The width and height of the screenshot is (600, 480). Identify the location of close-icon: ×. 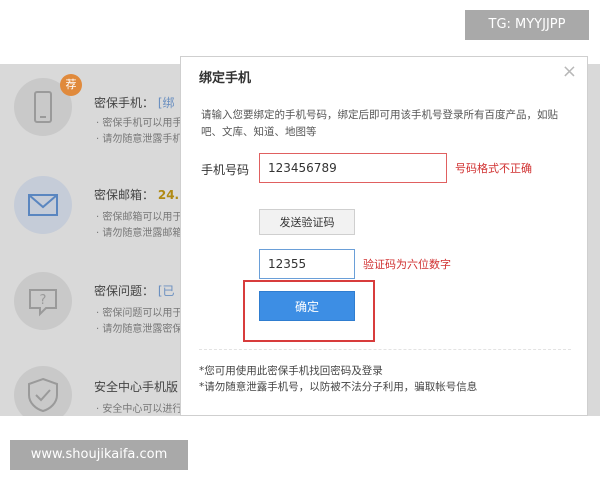
(569, 71).